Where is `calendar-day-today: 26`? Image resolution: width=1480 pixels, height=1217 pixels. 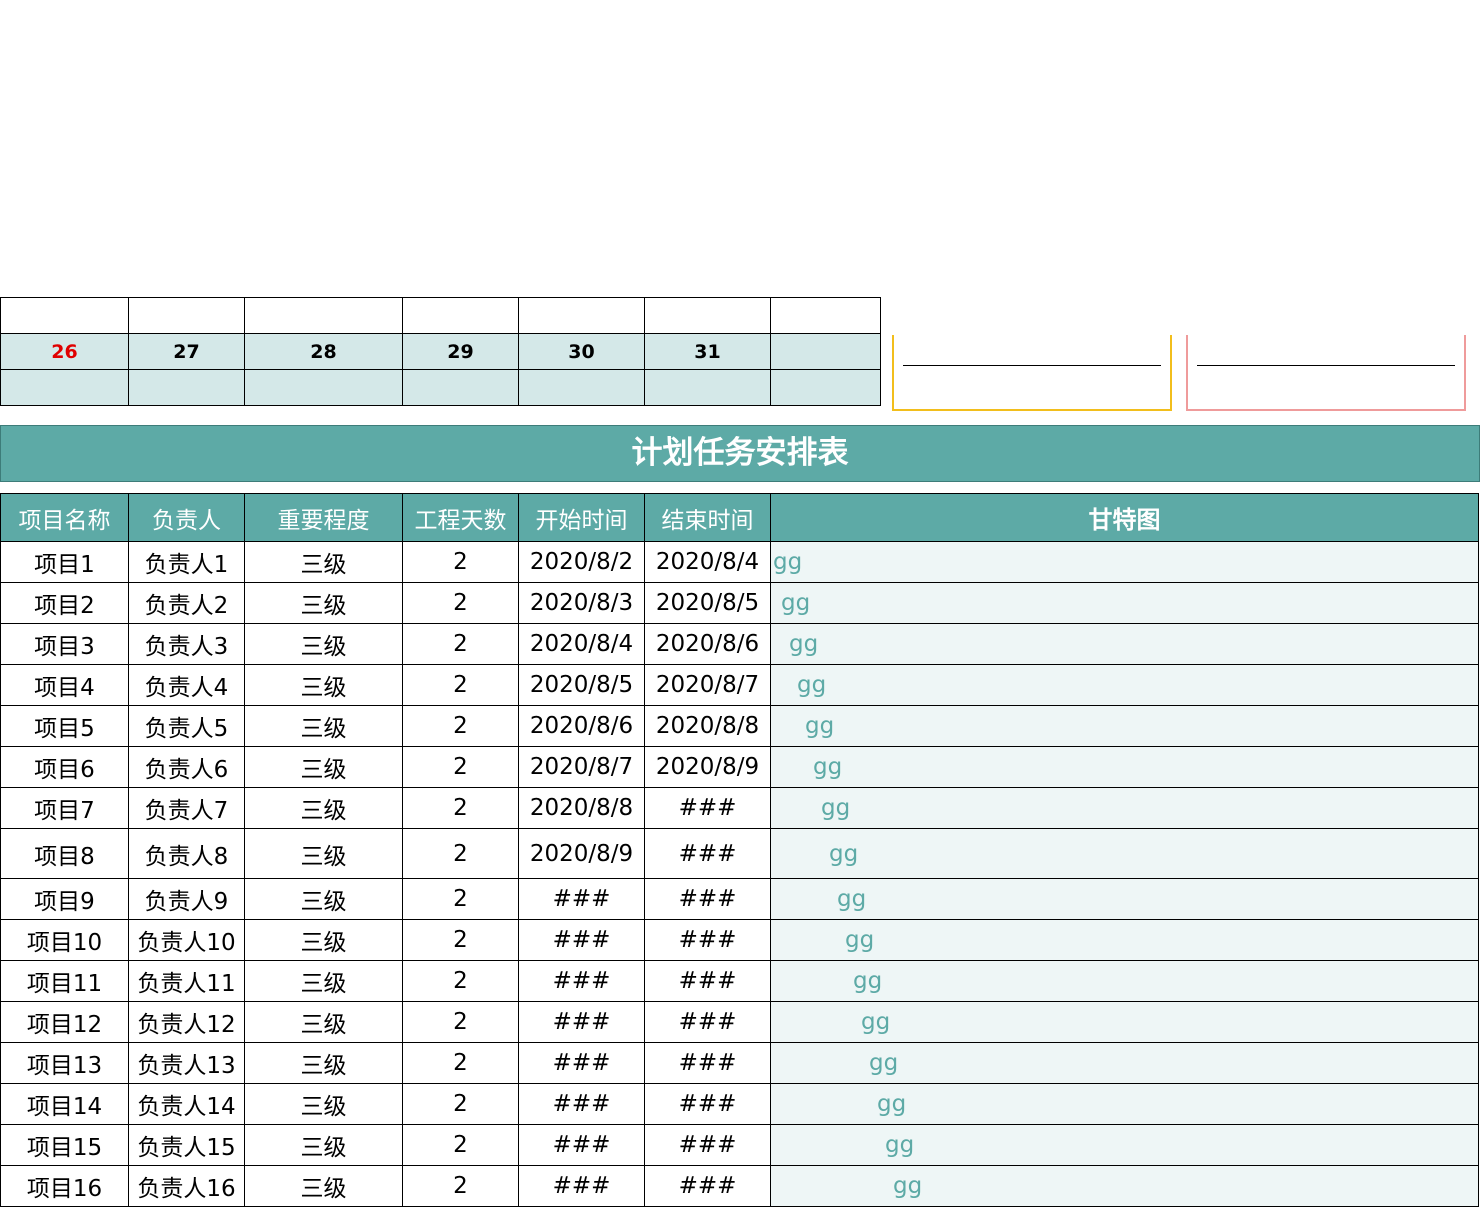 calendar-day-today: 26 is located at coordinates (64, 351).